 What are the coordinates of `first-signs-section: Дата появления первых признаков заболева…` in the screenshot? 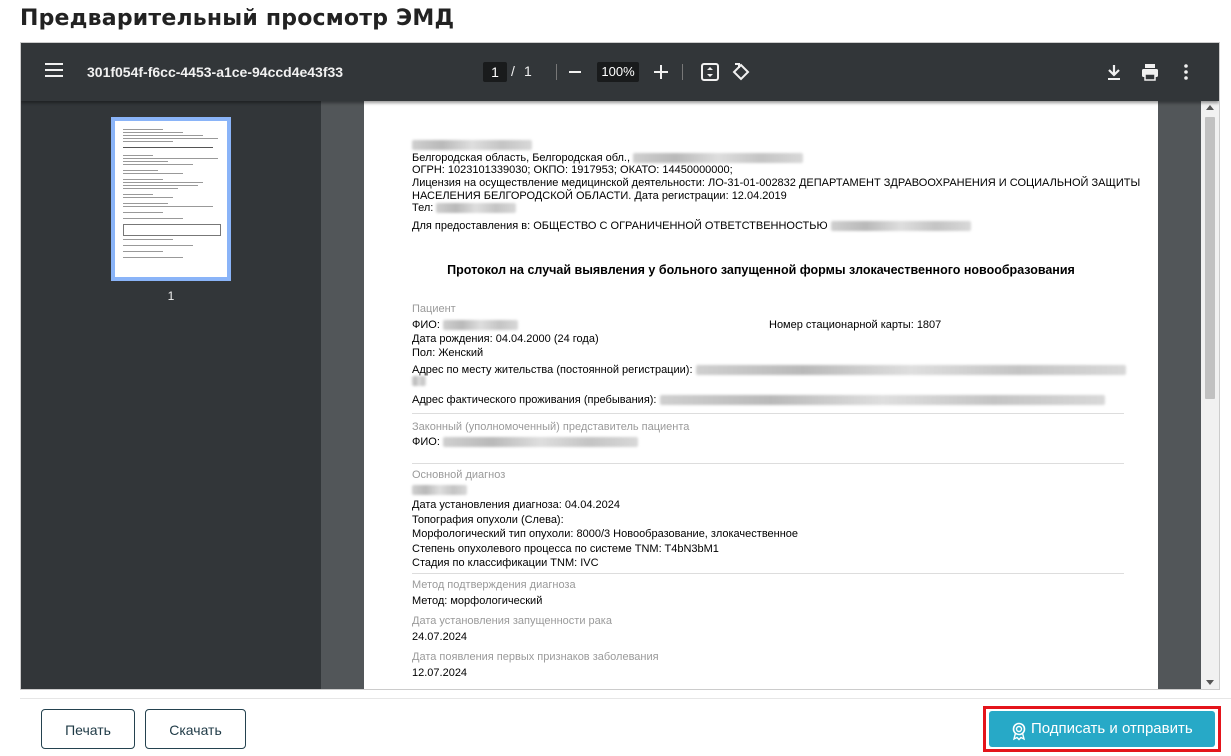 It's located at (535, 657).